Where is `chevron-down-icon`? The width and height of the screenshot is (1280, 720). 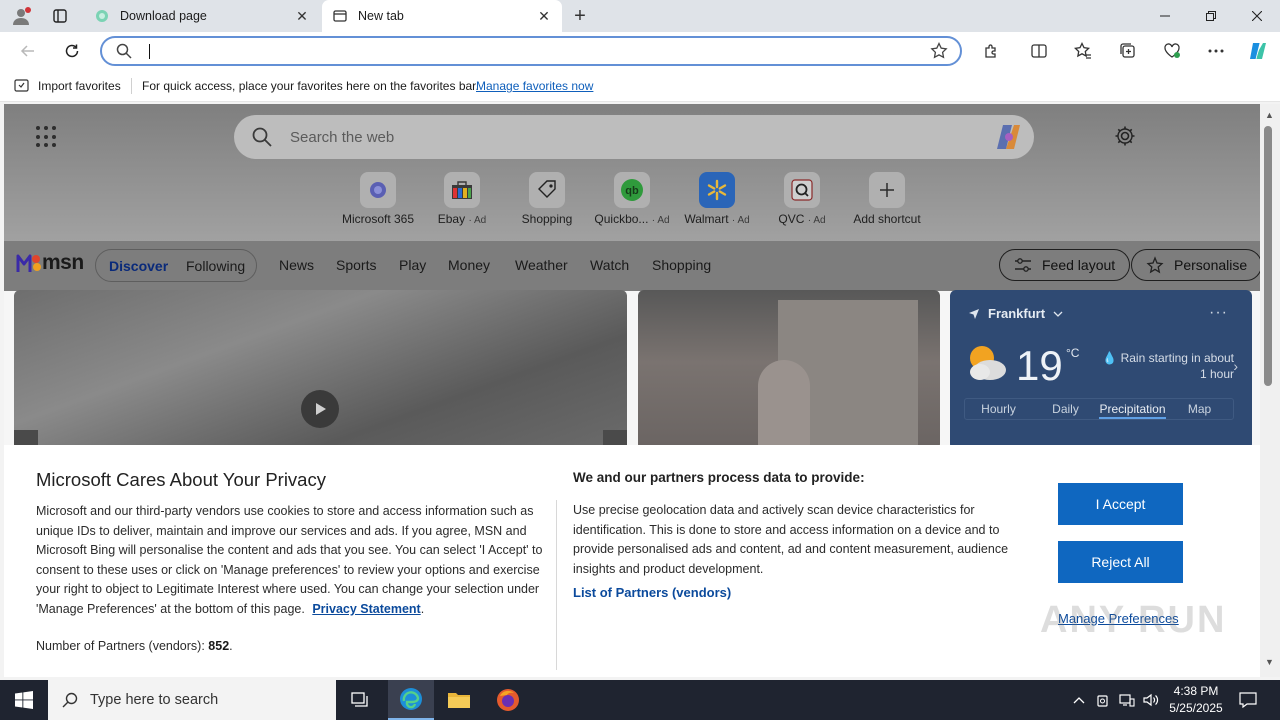
chevron-down-icon is located at coordinates (1058, 314).